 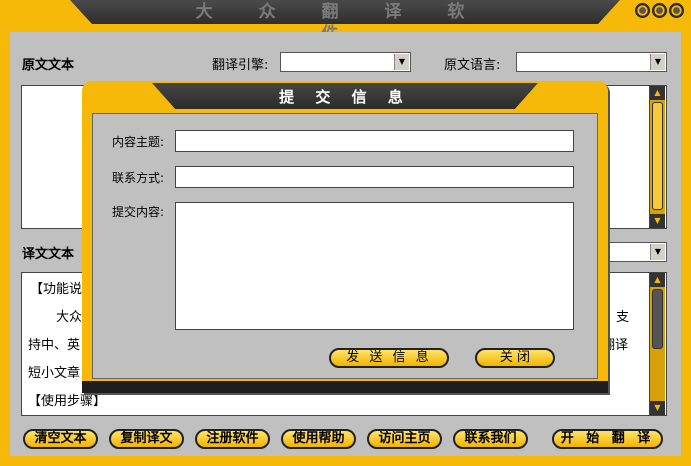 What do you see at coordinates (345, 62) in the screenshot?
I see `engine-select: ▼` at bounding box center [345, 62].